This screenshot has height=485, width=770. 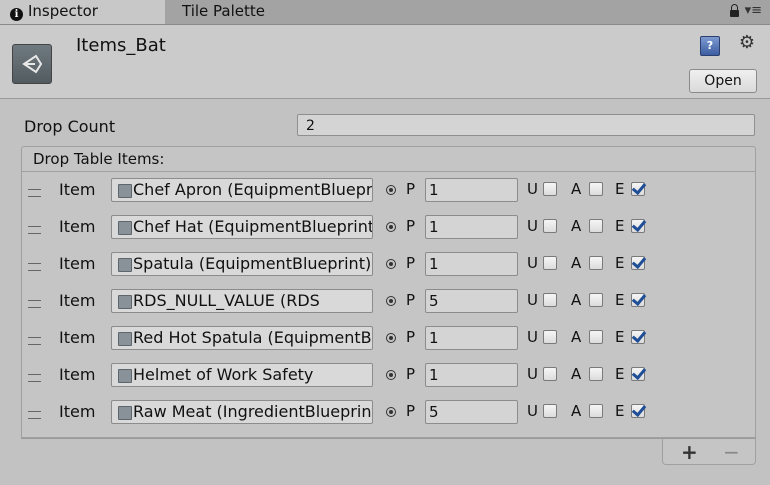 I want to click on drop-count-label: Drop Count, so click(x=70, y=126).